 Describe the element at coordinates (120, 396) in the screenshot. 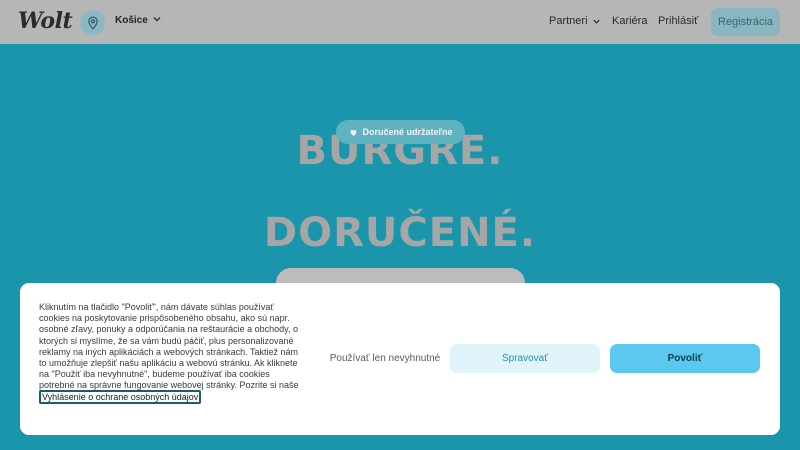

I see `privacy-policy-link: Vyhlásenie o ochrane osobných údajov` at that location.